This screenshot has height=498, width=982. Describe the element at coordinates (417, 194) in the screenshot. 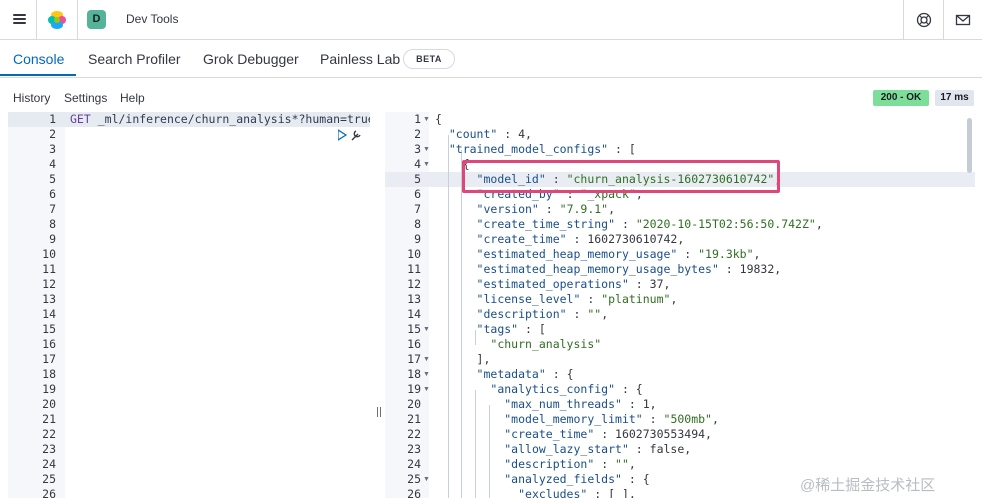

I see `line-number: 6` at that location.